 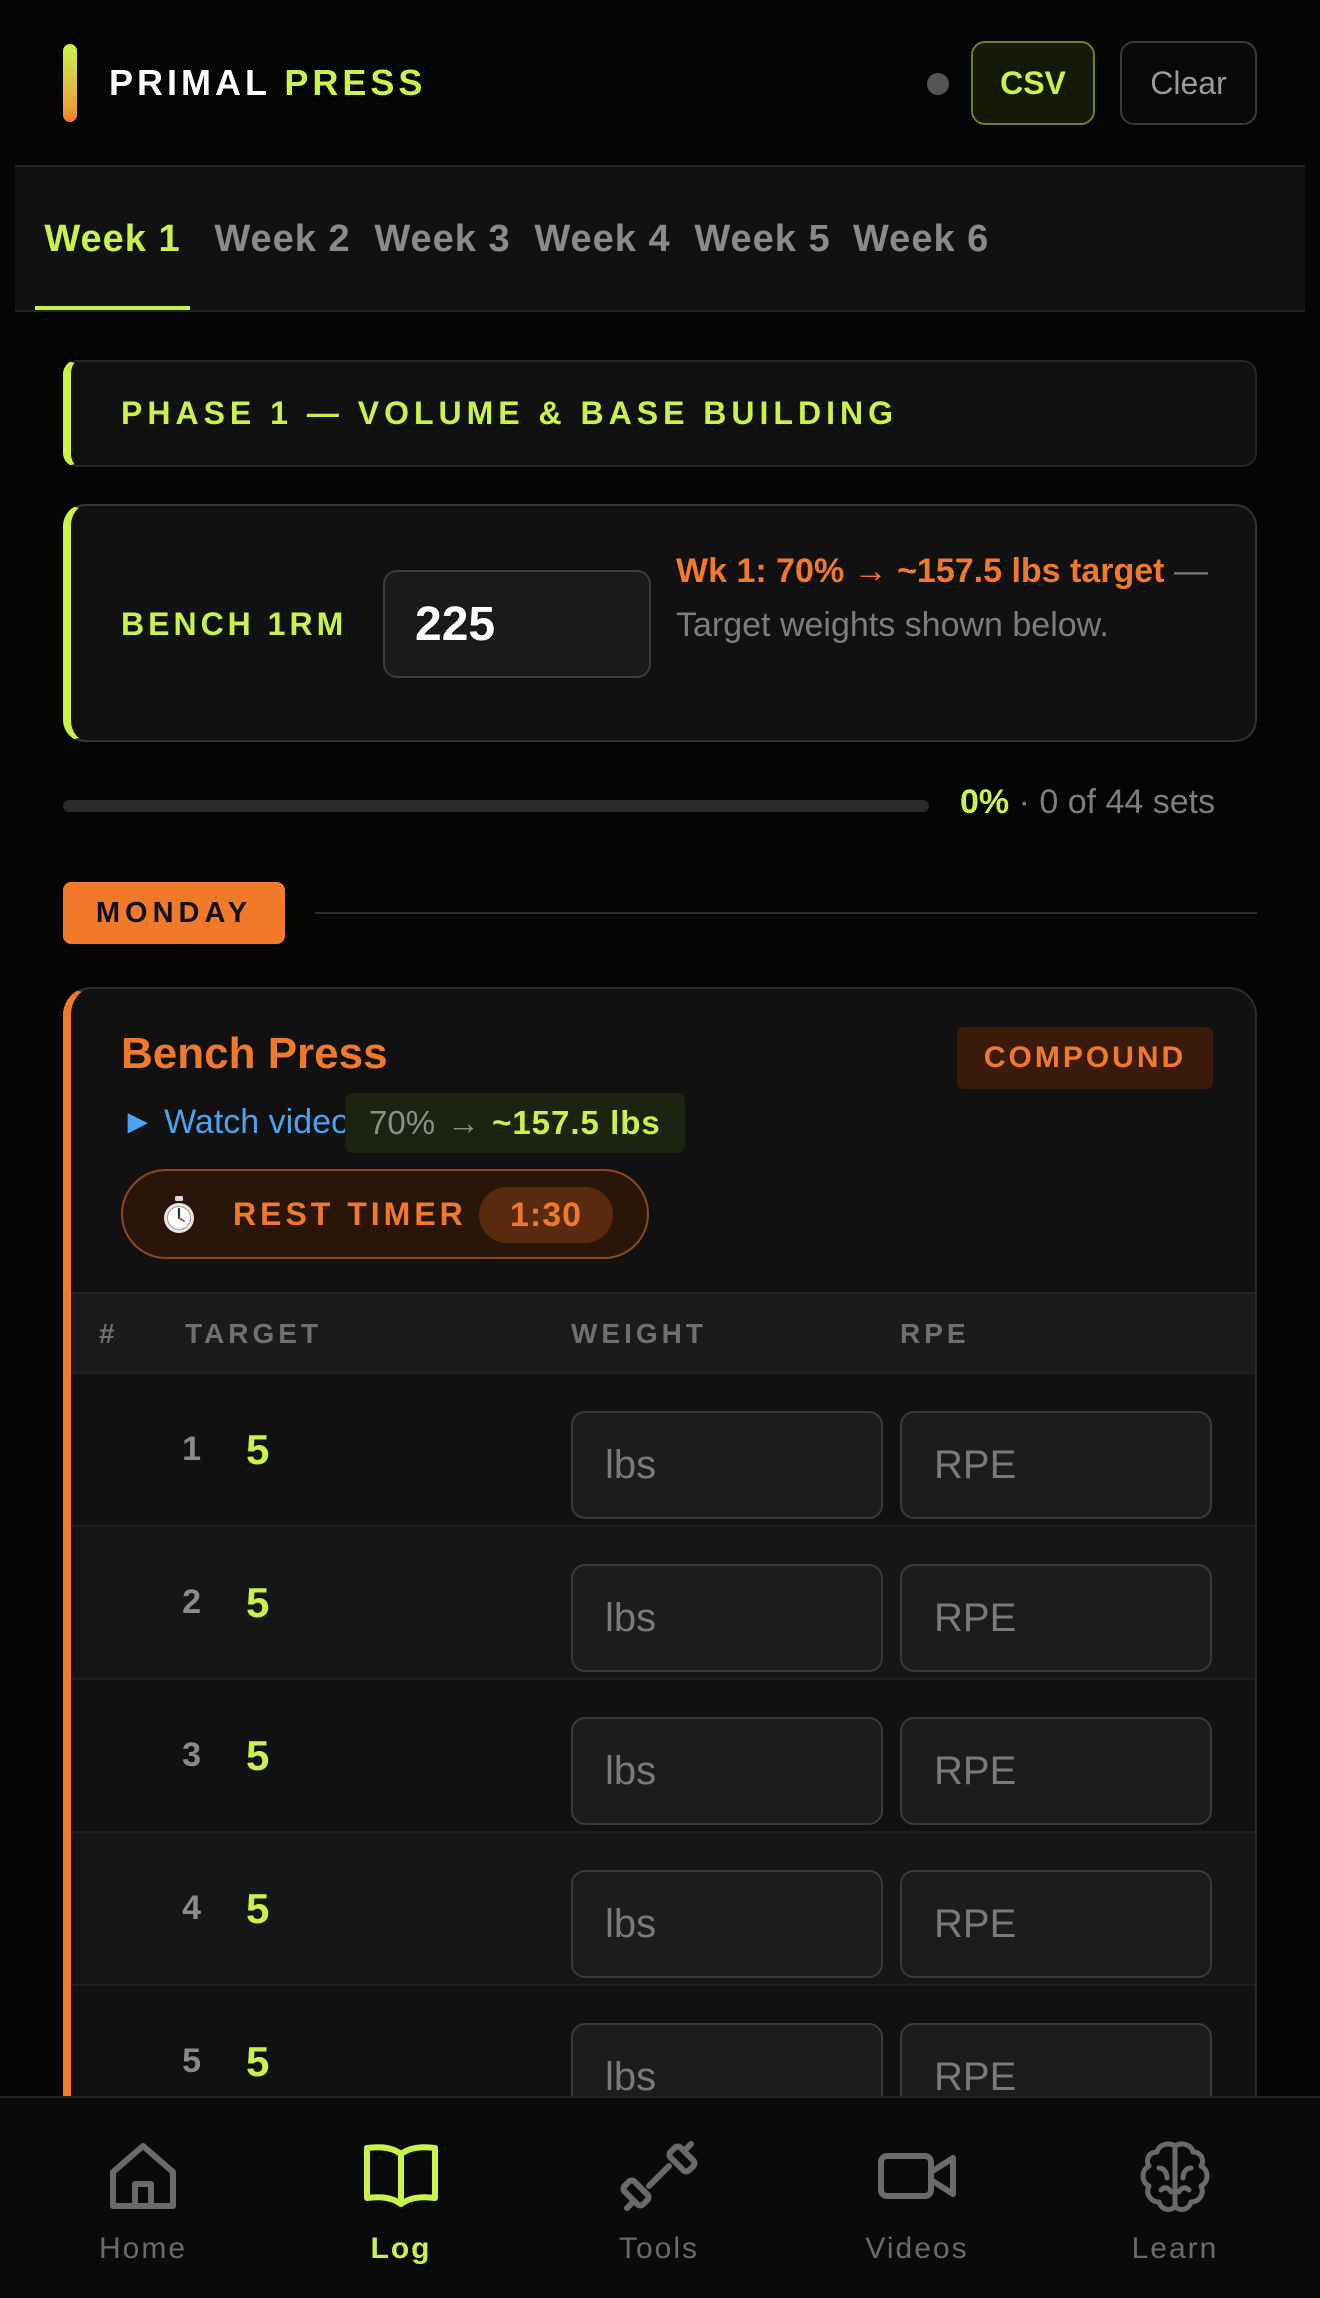 I want to click on set-row: 2 5, so click(x=663, y=1601).